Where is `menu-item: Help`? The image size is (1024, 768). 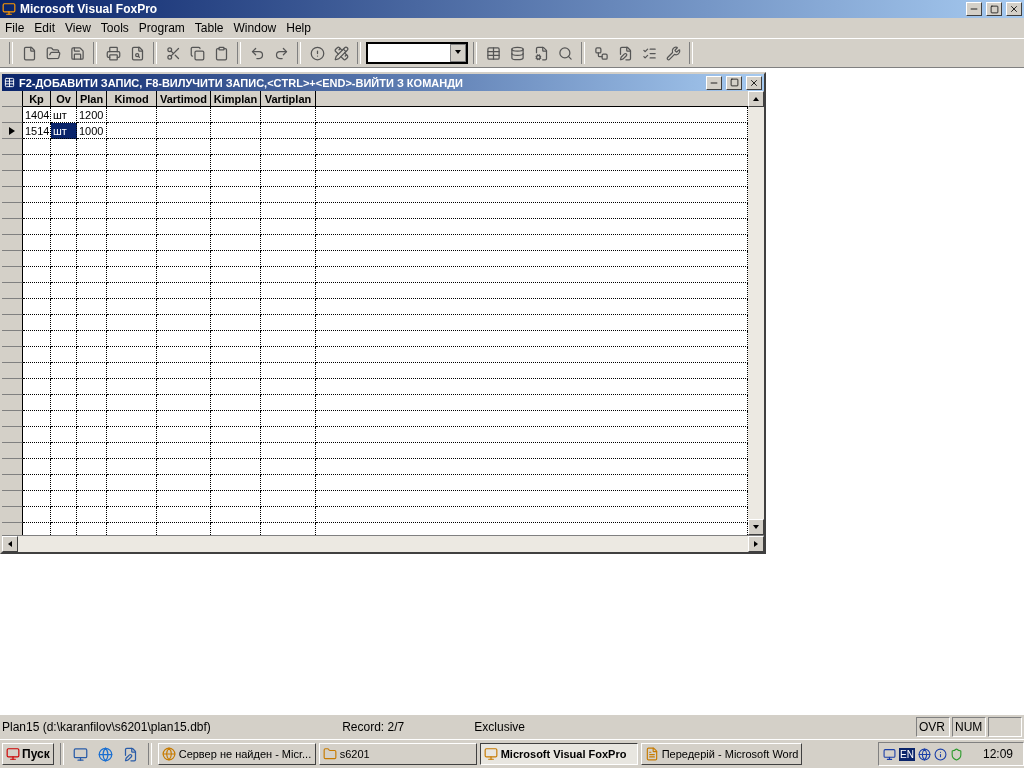 menu-item: Help is located at coordinates (298, 28).